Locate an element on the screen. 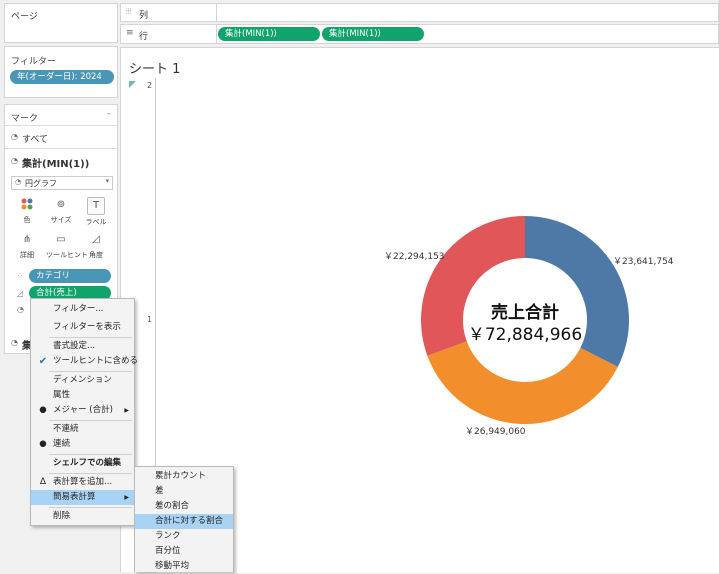 This screenshot has width=719, height=574. category-pill: カテゴリ is located at coordinates (70, 276).